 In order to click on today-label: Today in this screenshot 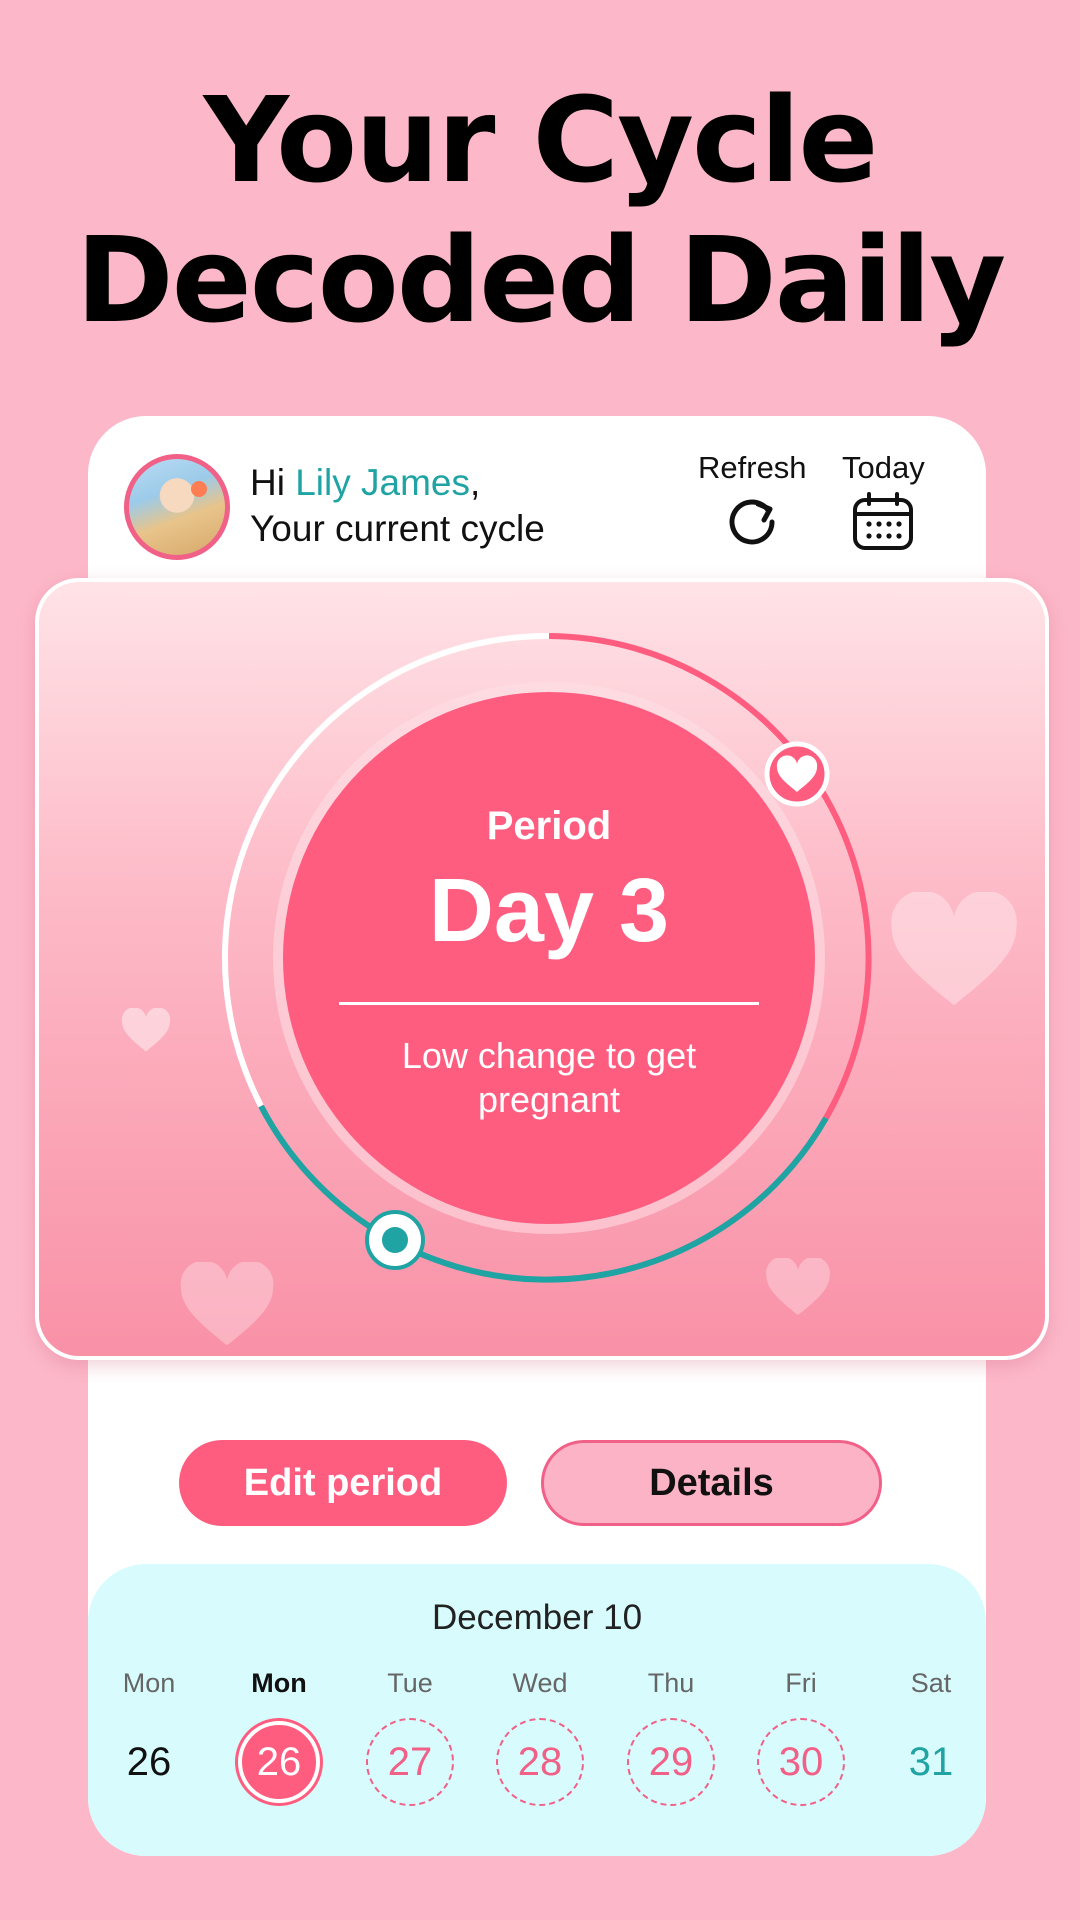, I will do `click(883, 467)`.